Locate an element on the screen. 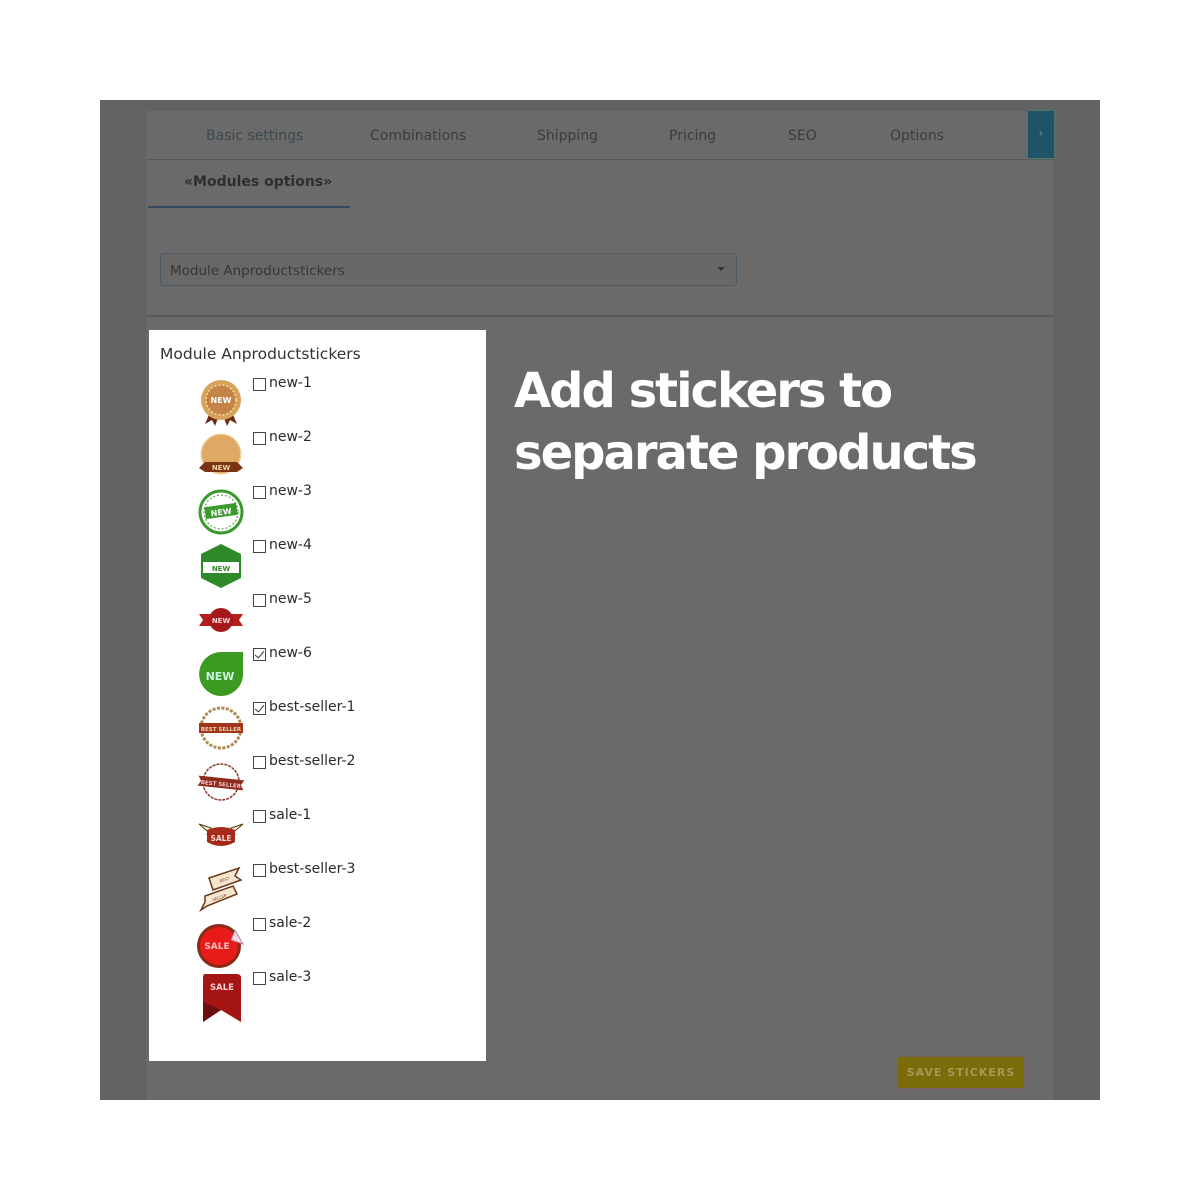 Image resolution: width=1200 pixels, height=1200 pixels. green-leaf-new-icon: NEW is located at coordinates (221, 674).